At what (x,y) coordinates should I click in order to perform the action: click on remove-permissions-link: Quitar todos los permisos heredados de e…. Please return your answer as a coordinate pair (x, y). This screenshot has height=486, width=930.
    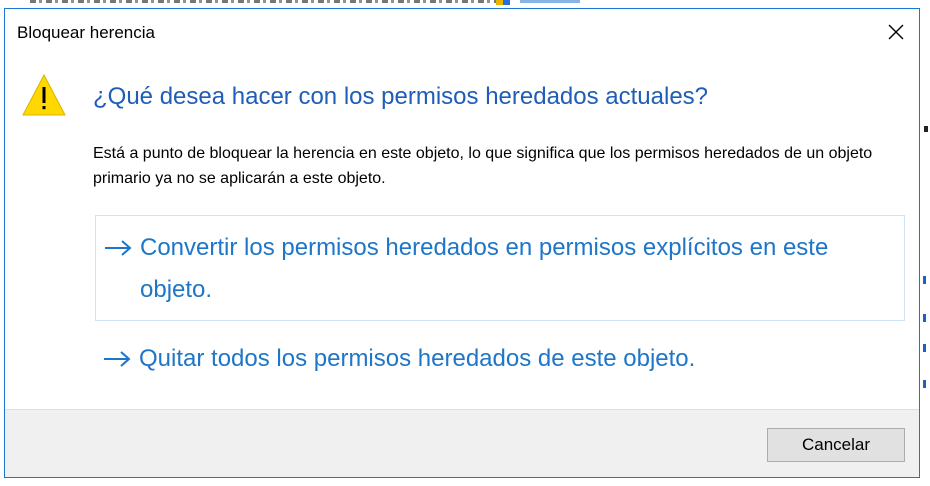
    Looking at the image, I should click on (500, 361).